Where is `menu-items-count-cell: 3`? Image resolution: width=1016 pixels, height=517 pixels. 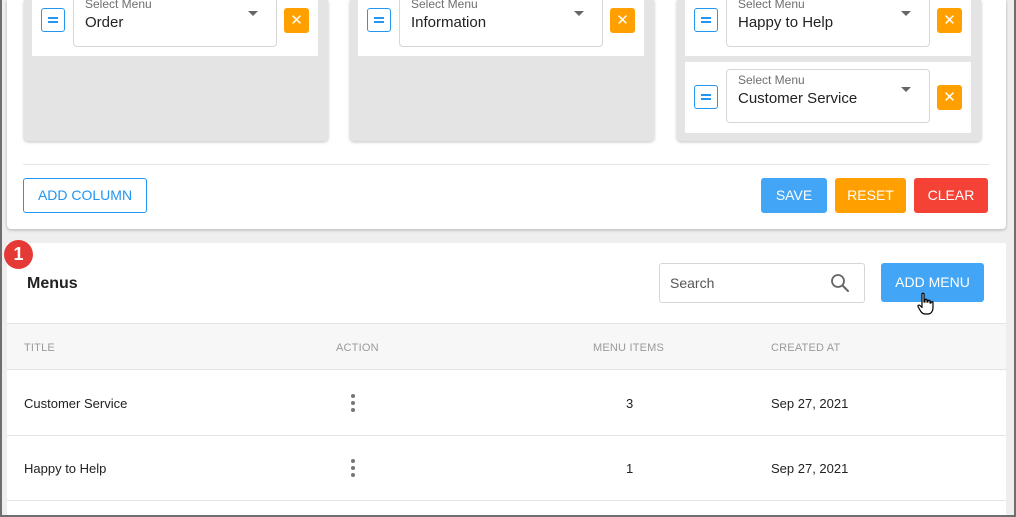 menu-items-count-cell: 3 is located at coordinates (630, 403).